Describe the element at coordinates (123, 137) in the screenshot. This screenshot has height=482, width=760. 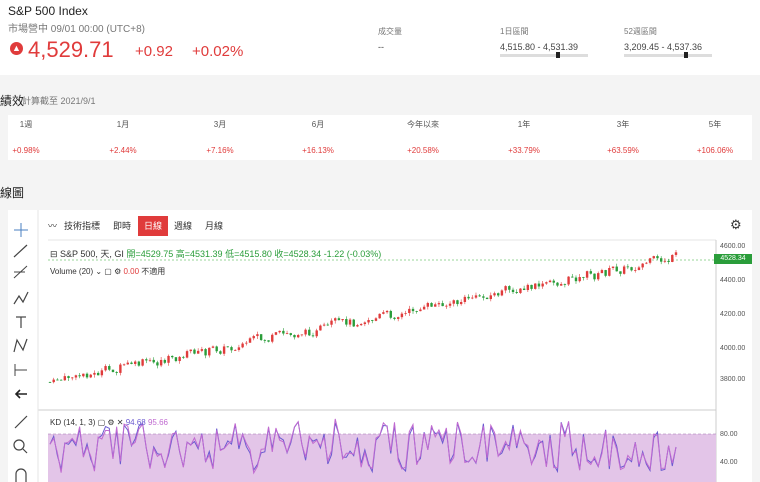
I see `perf-col-1m: 1月 +2.44%` at that location.